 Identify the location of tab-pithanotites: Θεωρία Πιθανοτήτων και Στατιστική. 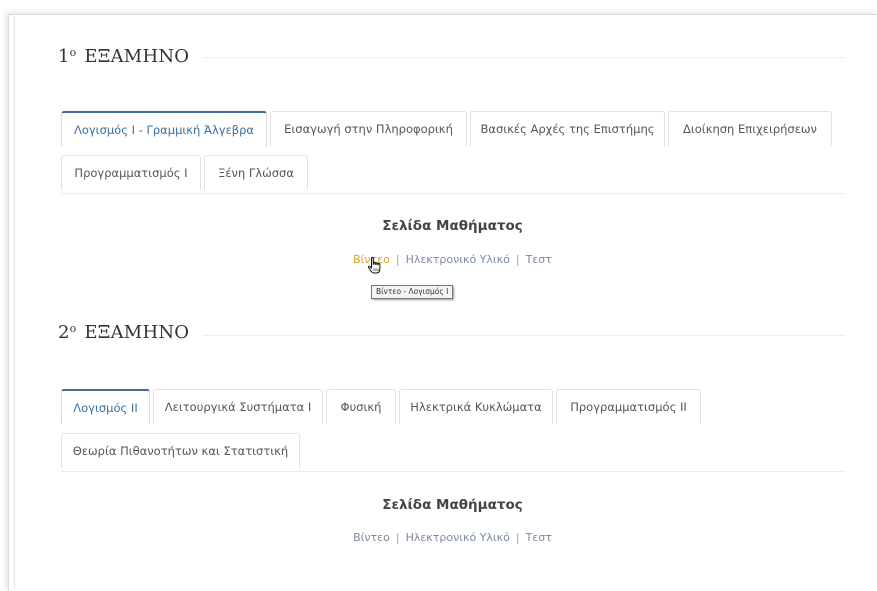
(180, 450).